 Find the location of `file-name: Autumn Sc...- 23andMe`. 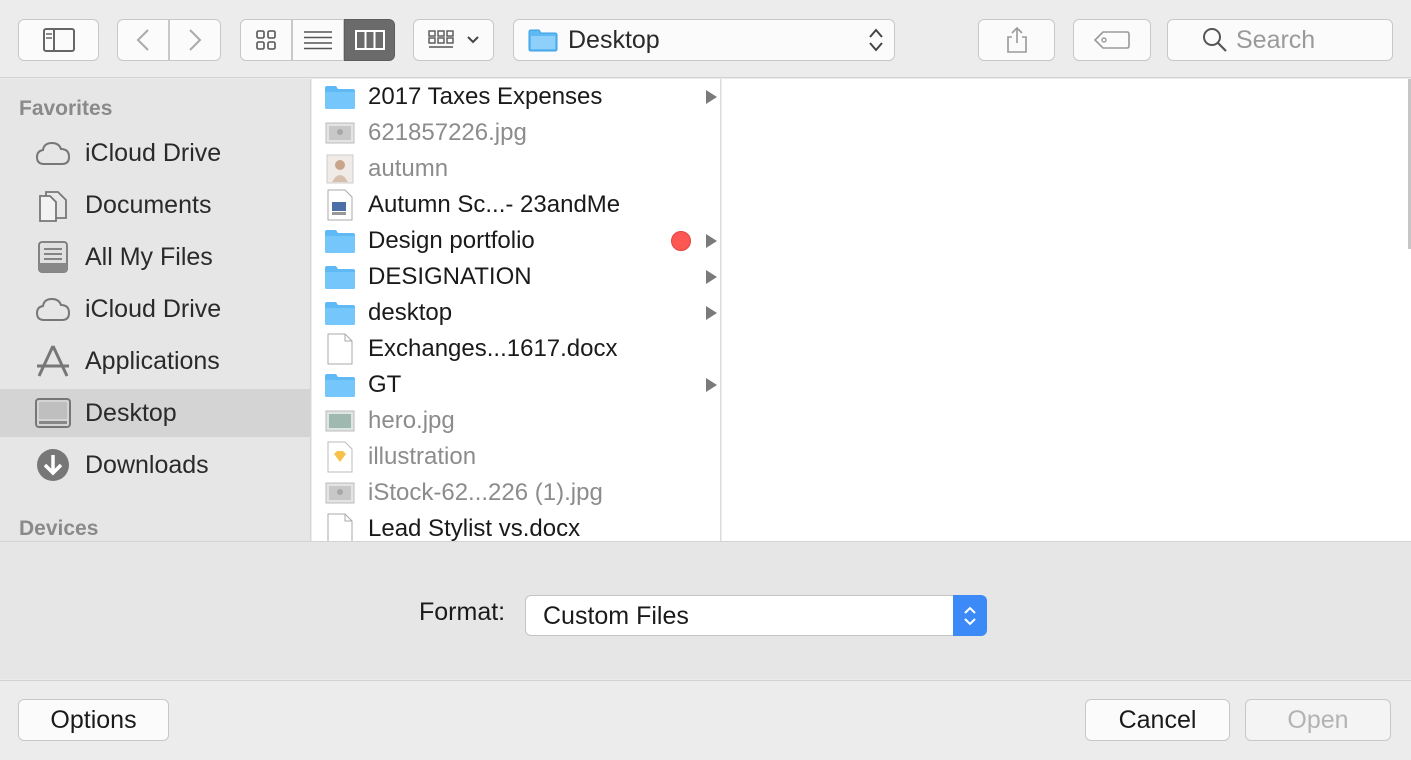

file-name: Autumn Sc...- 23andMe is located at coordinates (494, 204).